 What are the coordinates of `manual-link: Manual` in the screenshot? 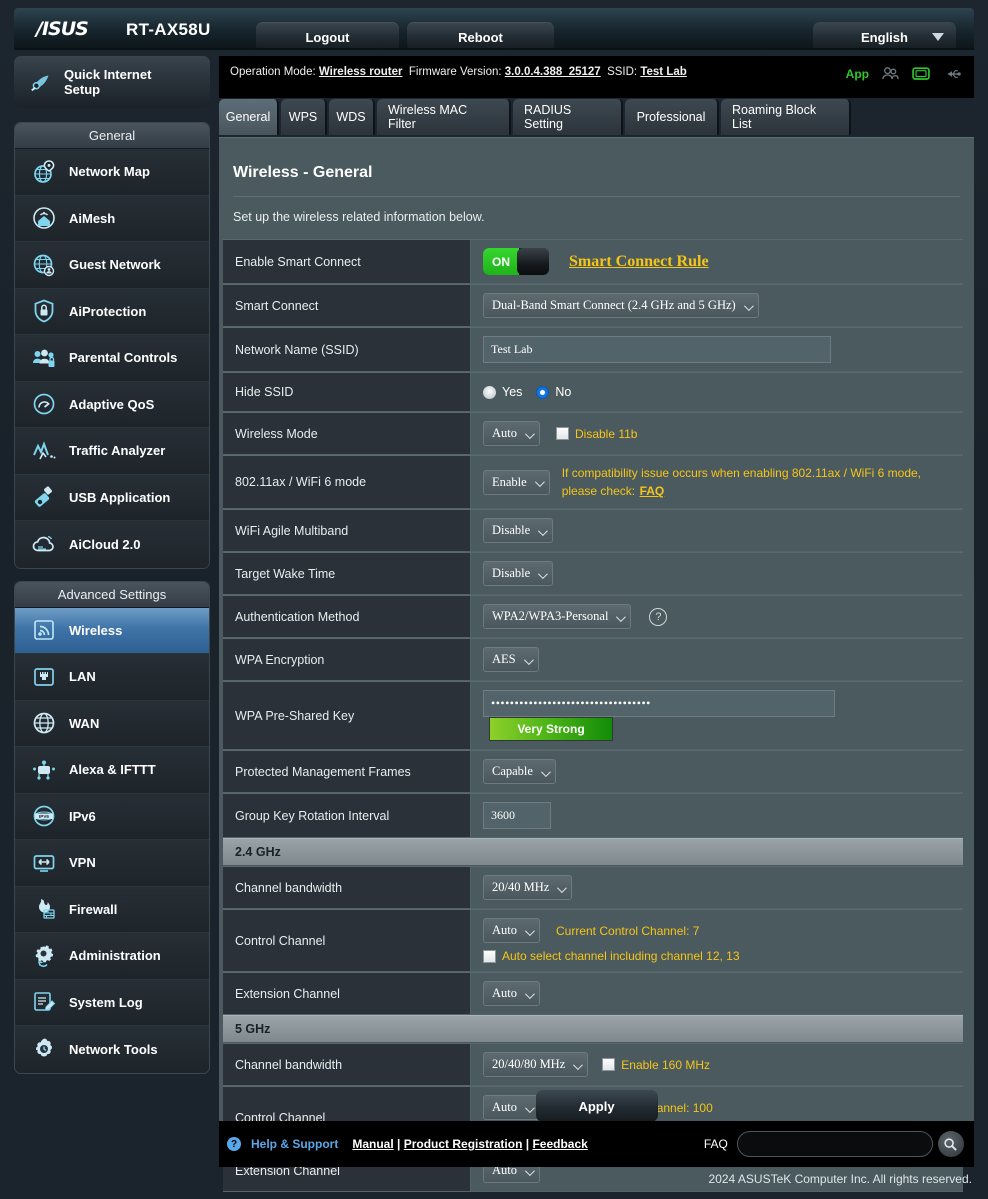 It's located at (372, 1144).